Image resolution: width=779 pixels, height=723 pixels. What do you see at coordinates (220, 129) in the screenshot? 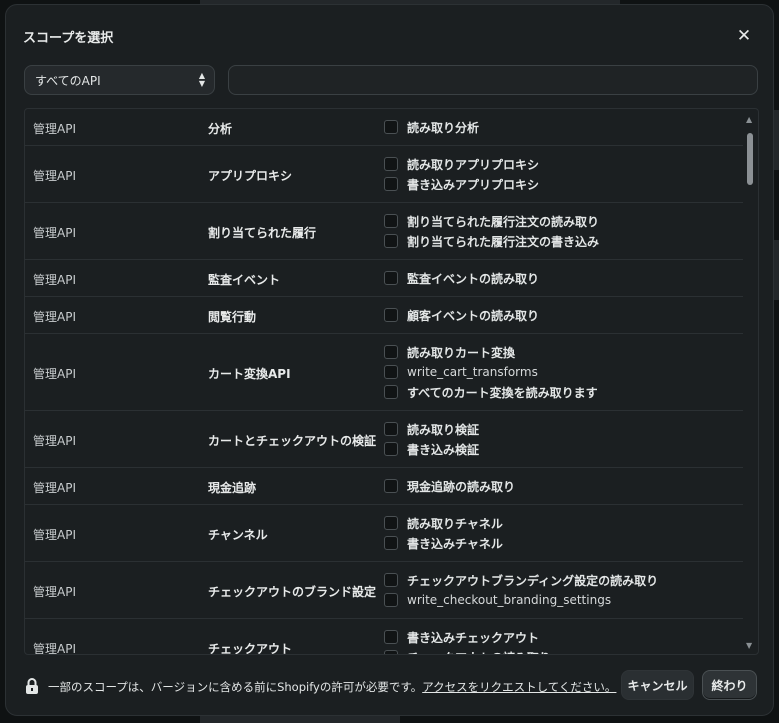
I see `scope-category-cell: 分析` at bounding box center [220, 129].